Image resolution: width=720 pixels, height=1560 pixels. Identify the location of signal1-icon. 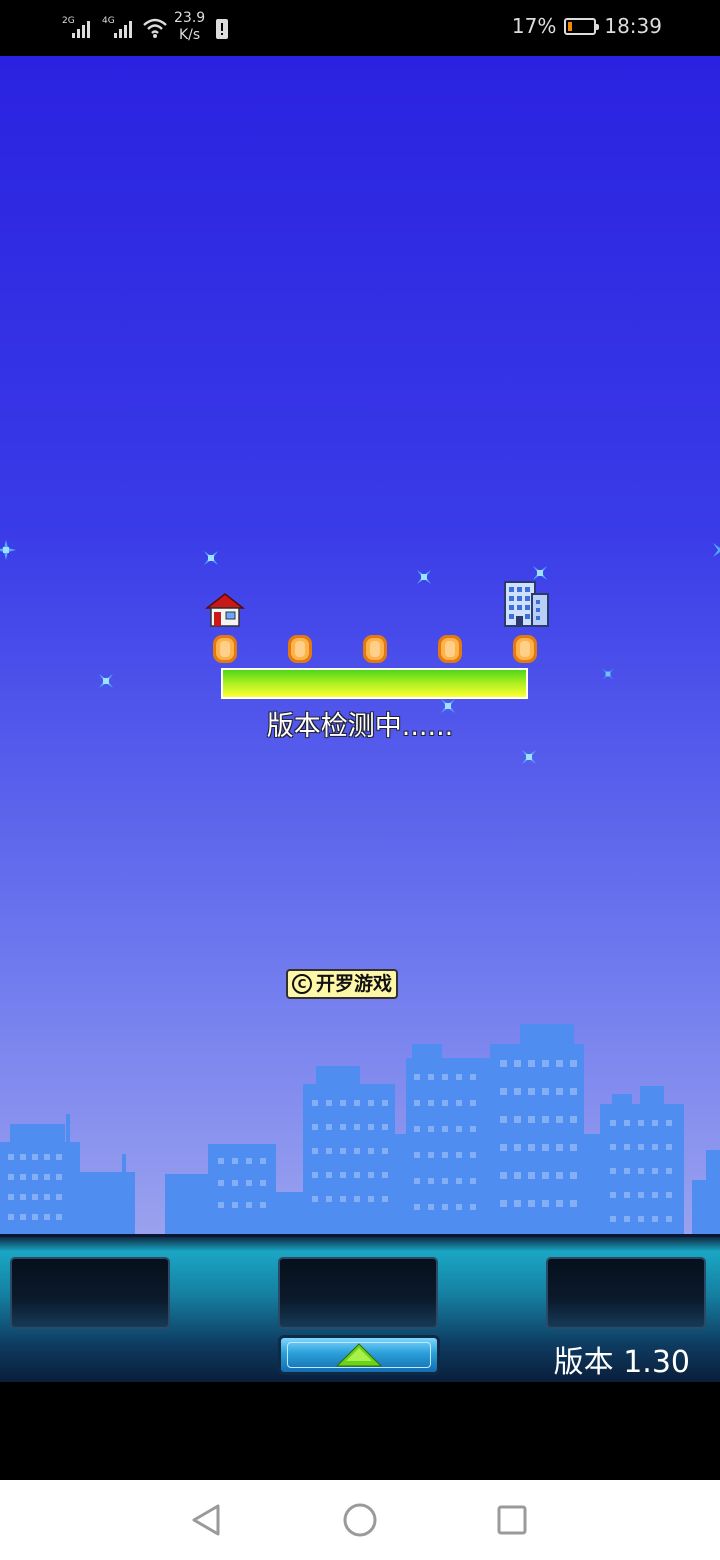
(81, 29).